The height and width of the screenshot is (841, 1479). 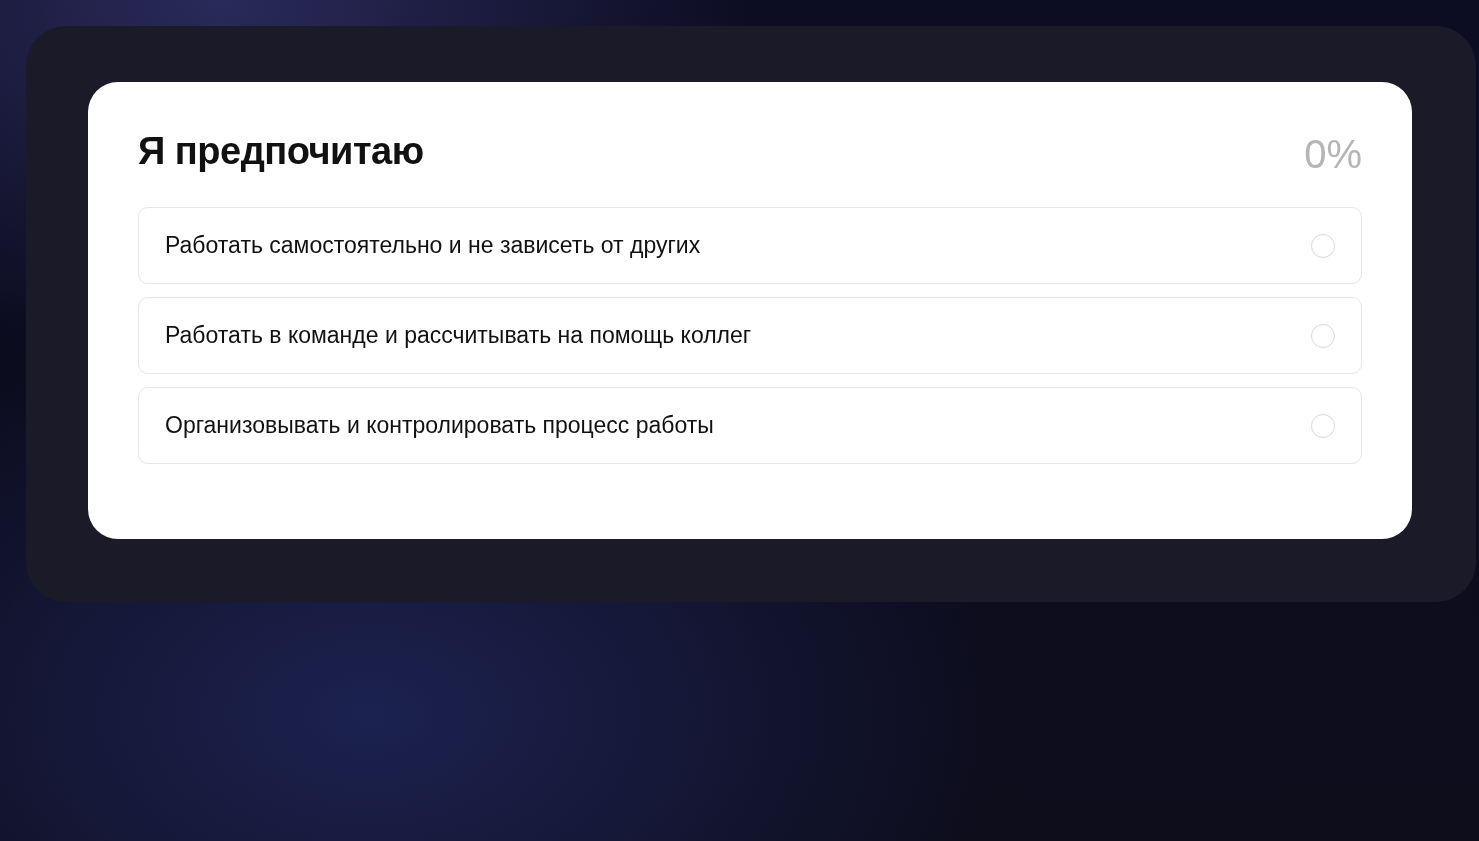 I want to click on progress-percent: 0%, so click(x=1333, y=154).